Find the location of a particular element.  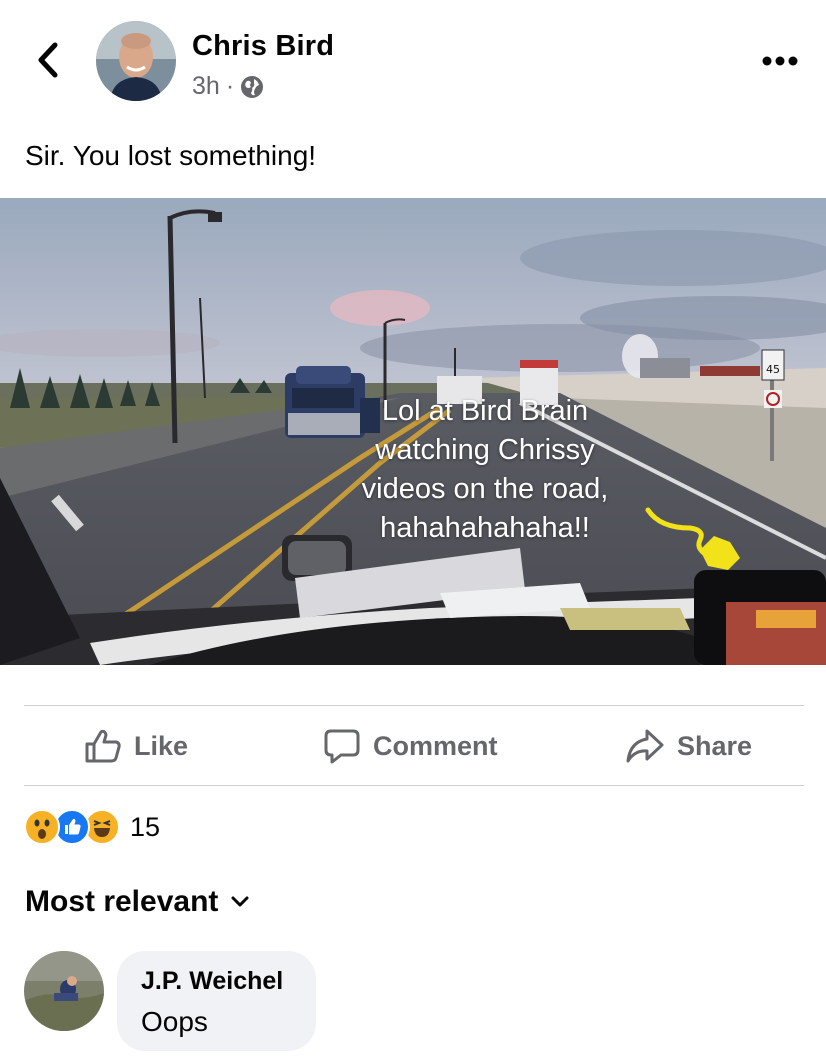

comment-sort-dropdown: Most relevant is located at coordinates (137, 902).